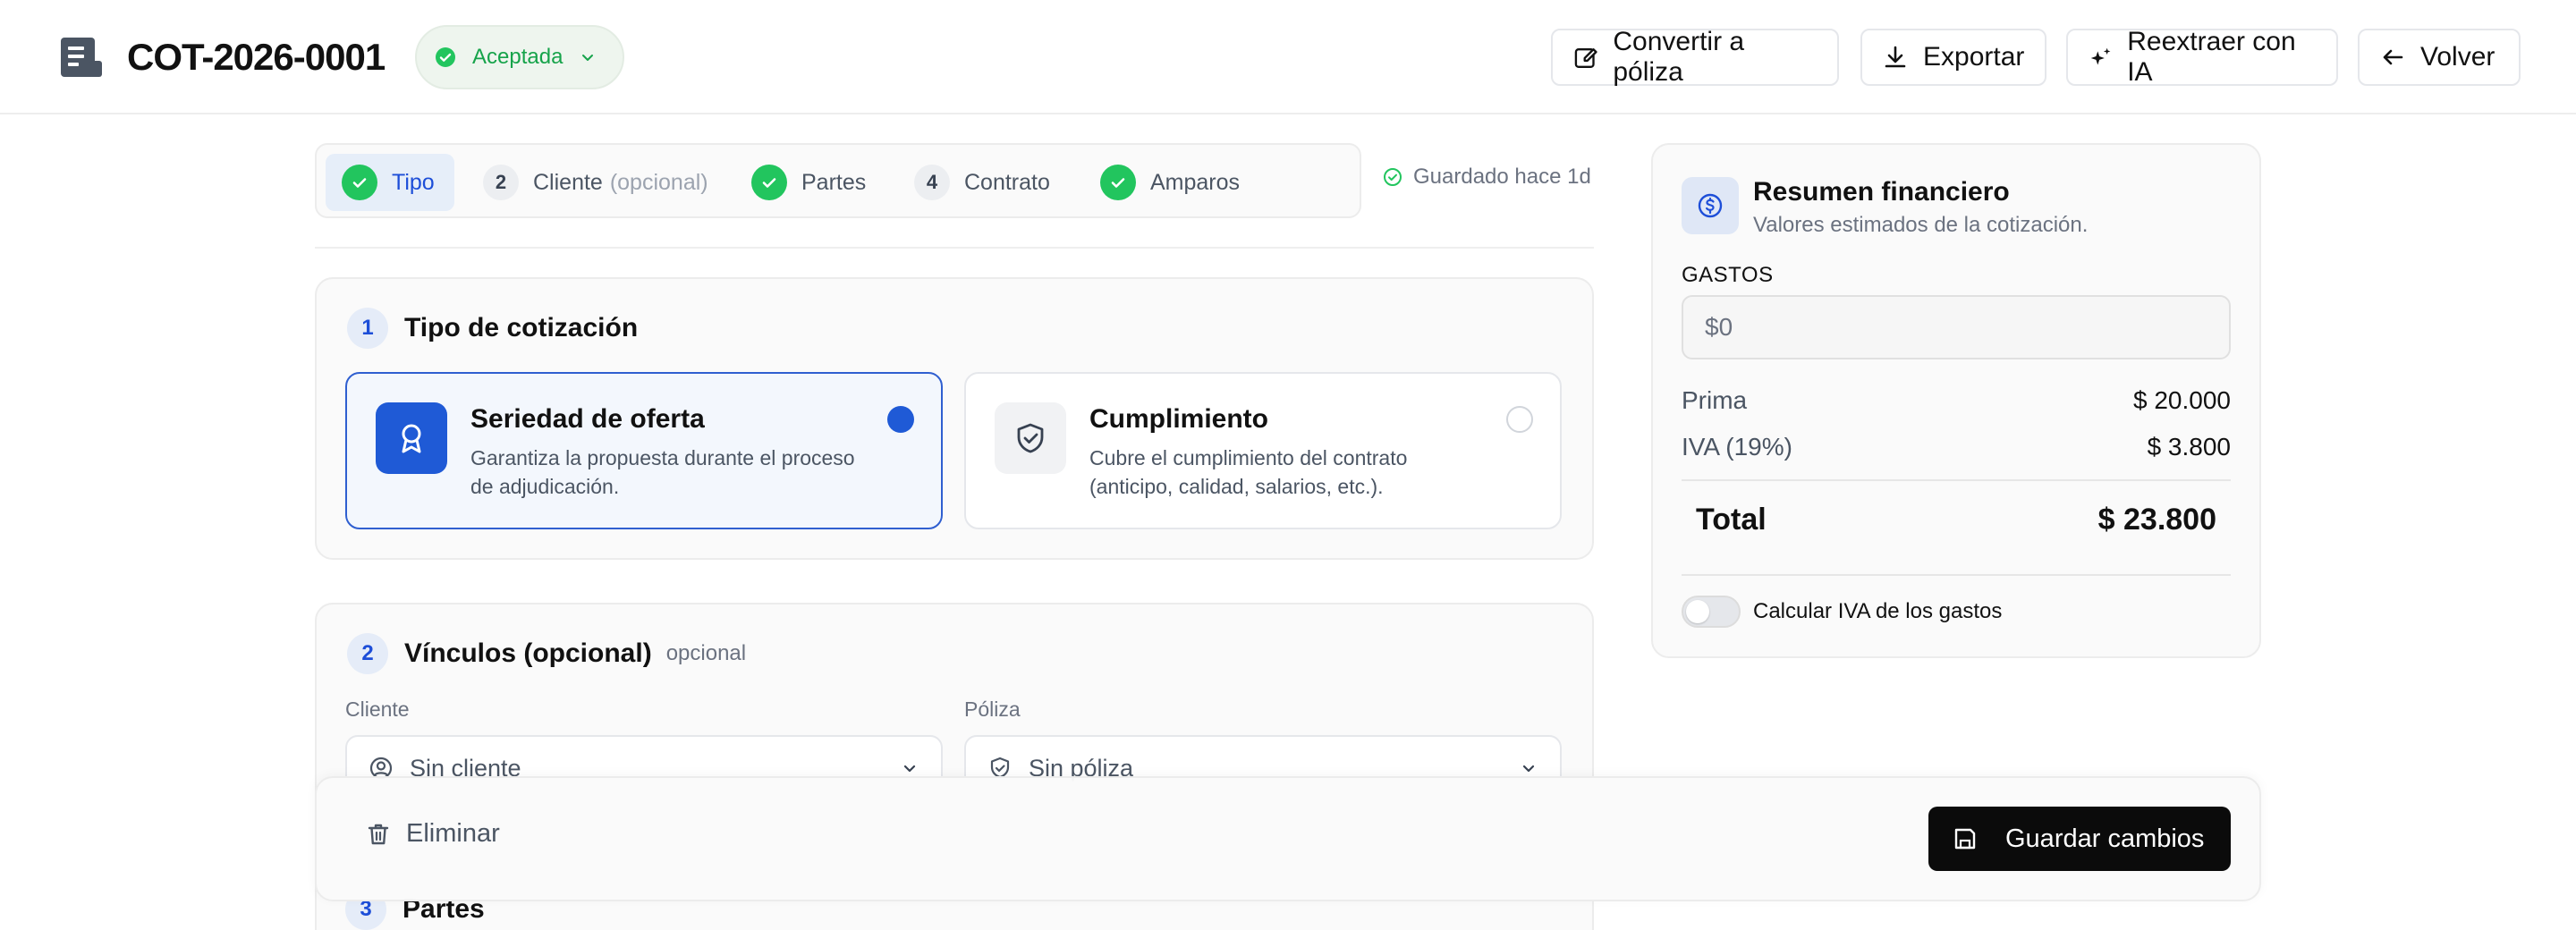 Image resolution: width=2576 pixels, height=930 pixels. I want to click on status-dropdown: Aceptada, so click(519, 57).